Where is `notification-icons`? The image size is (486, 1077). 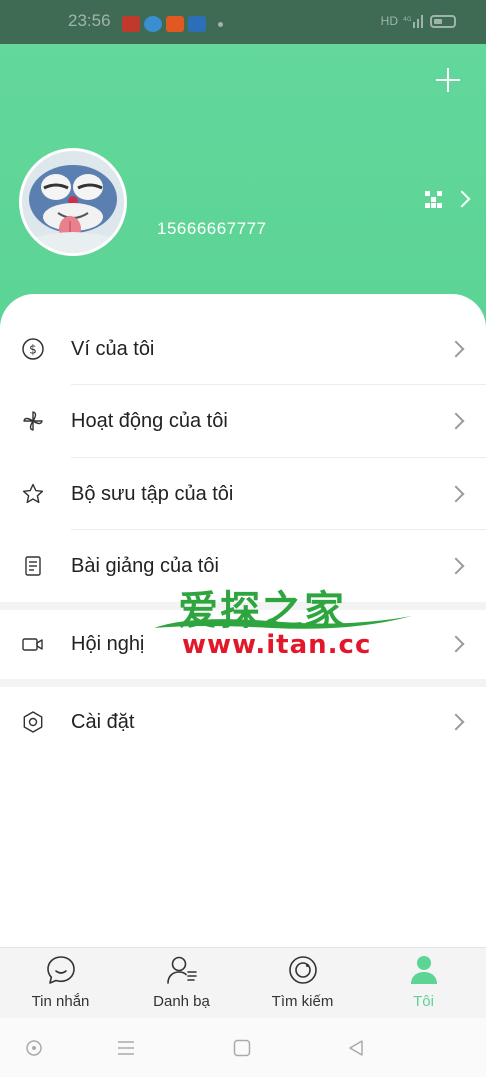
notification-icons is located at coordinates (172, 24).